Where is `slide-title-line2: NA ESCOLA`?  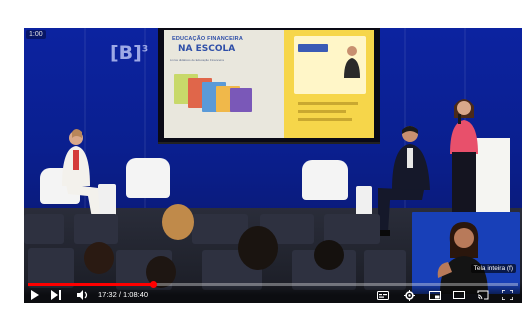
slide-title-line2: NA ESCOLA is located at coordinates (207, 49).